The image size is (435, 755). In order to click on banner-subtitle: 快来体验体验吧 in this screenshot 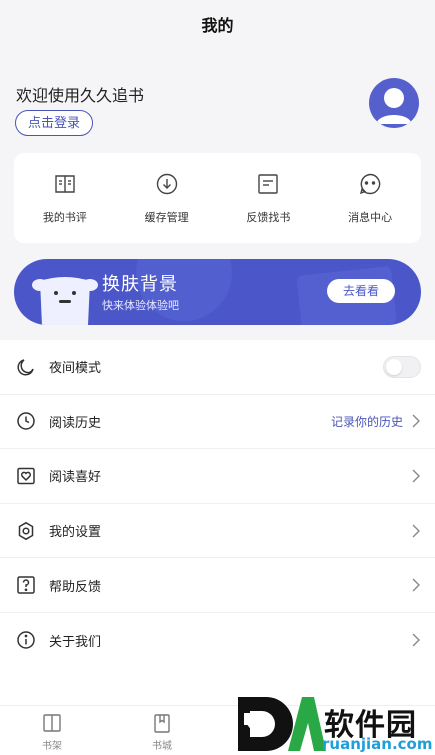, I will do `click(140, 305)`.